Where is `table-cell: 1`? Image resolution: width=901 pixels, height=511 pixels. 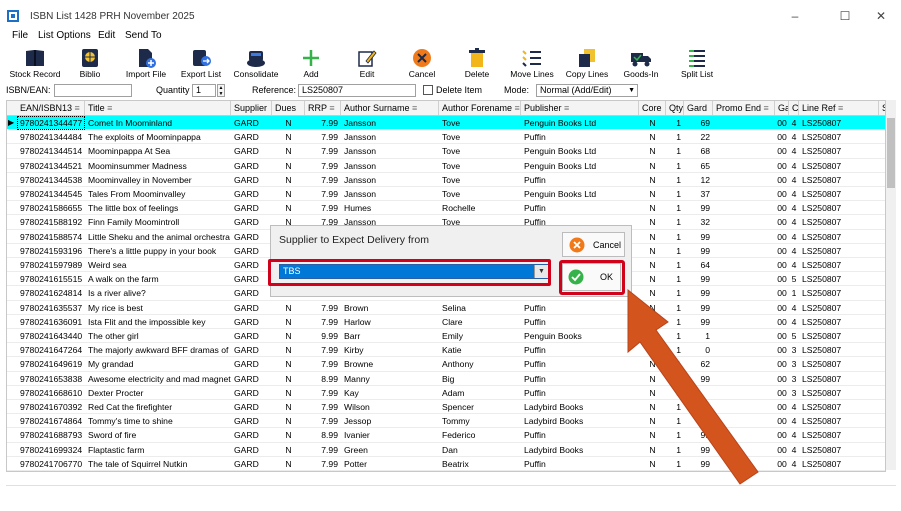
table-cell: 1 is located at coordinates (678, 179).